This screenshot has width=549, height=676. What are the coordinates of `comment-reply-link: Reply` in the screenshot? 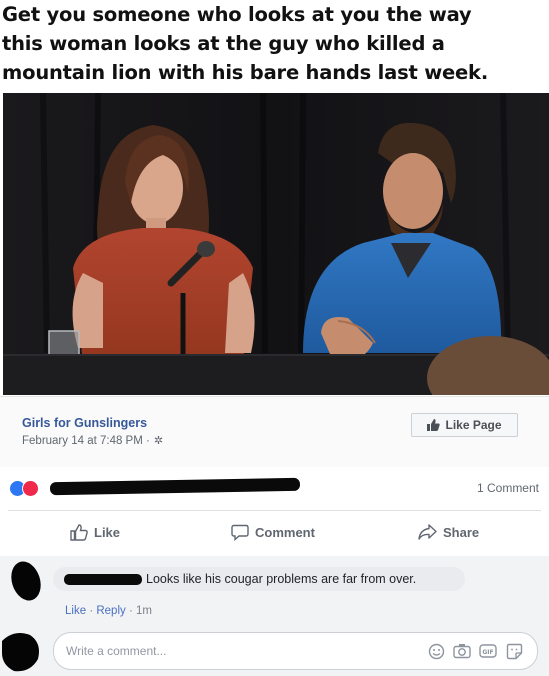 It's located at (110, 611).